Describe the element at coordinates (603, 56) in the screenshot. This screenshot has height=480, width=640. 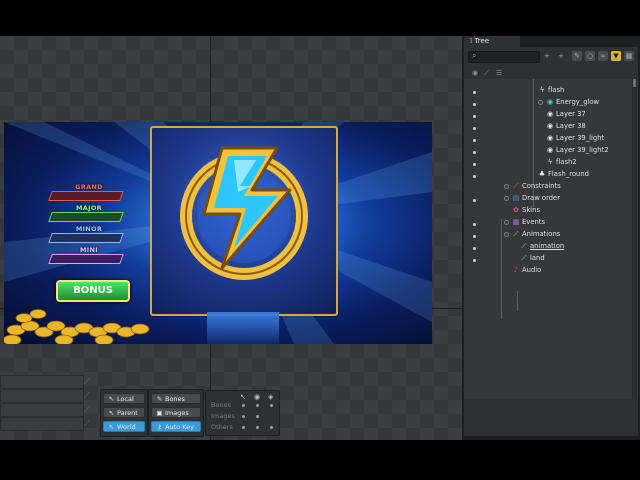
I see `link-icon: ∞` at that location.